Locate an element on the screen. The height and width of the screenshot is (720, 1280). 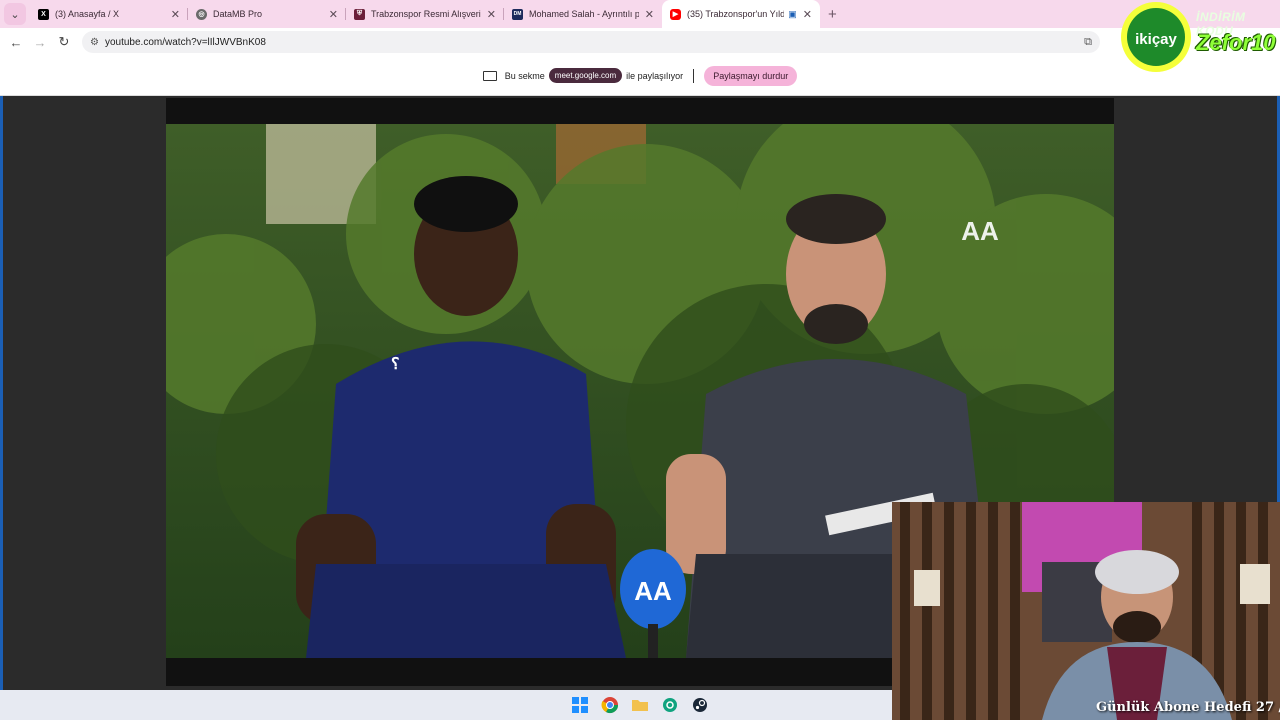
globe-icon: ◎ is located at coordinates (201, 14).